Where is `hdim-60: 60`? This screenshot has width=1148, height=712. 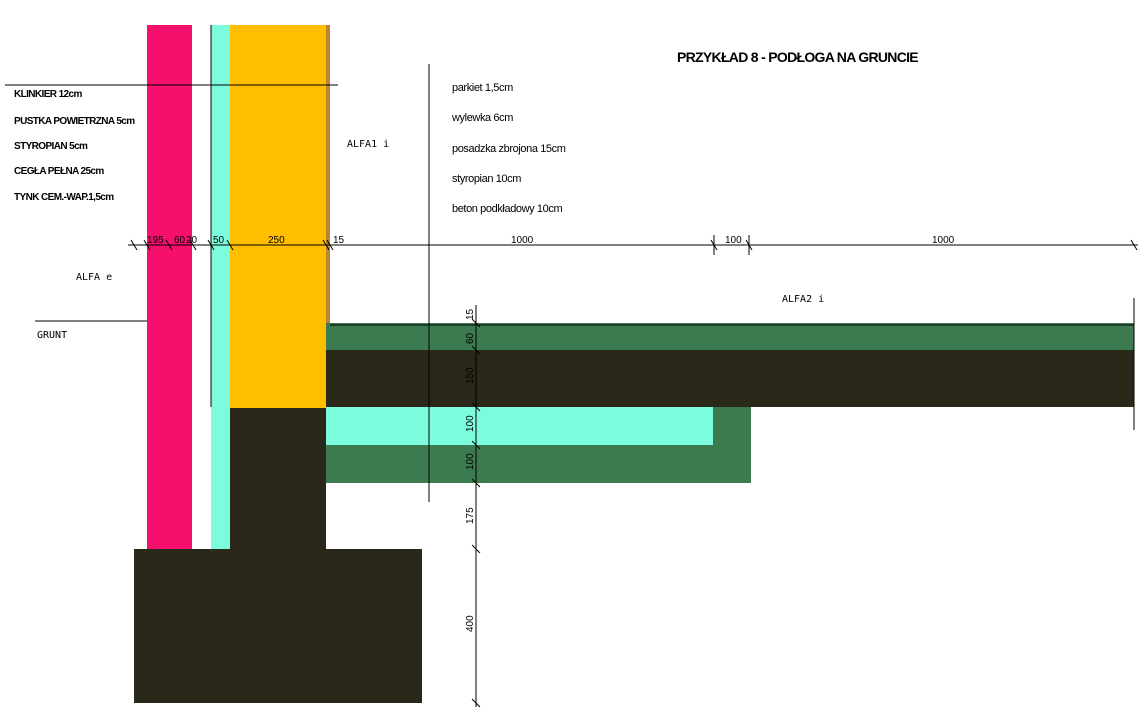
hdim-60: 60 is located at coordinates (180, 240).